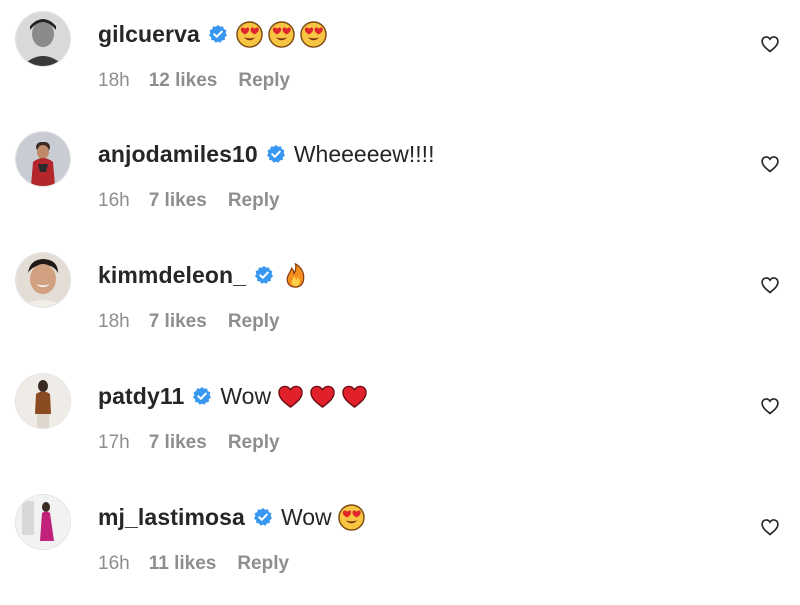 The width and height of the screenshot is (800, 605). I want to click on likes-count: 12 likes, so click(183, 81).